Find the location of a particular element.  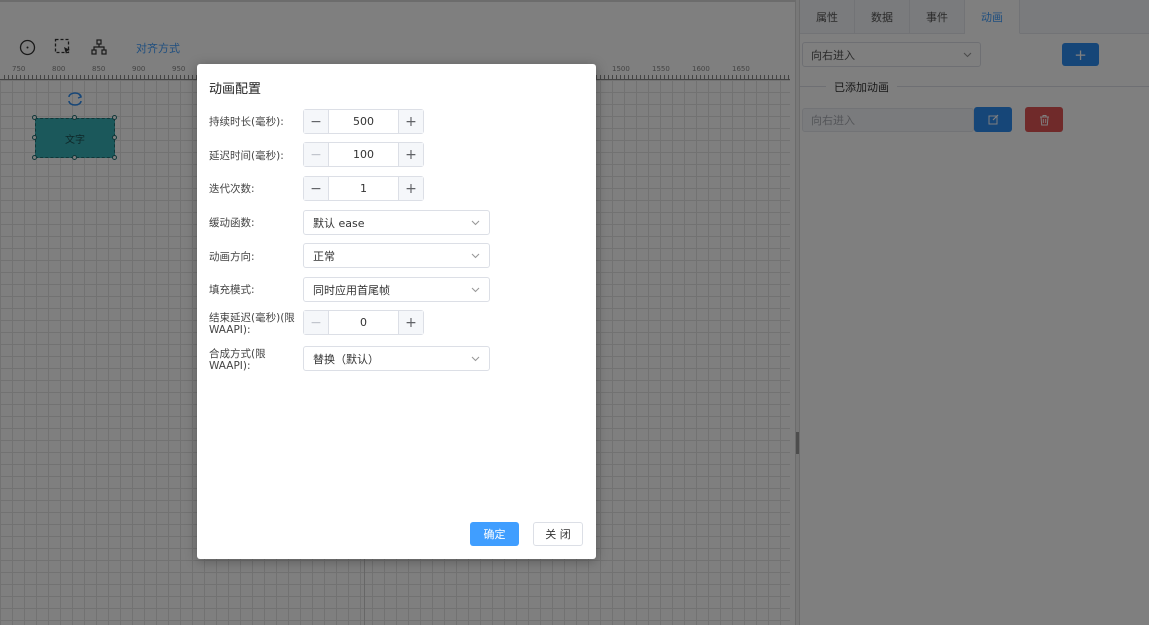

direction-label: 动画方向: is located at coordinates (232, 257).